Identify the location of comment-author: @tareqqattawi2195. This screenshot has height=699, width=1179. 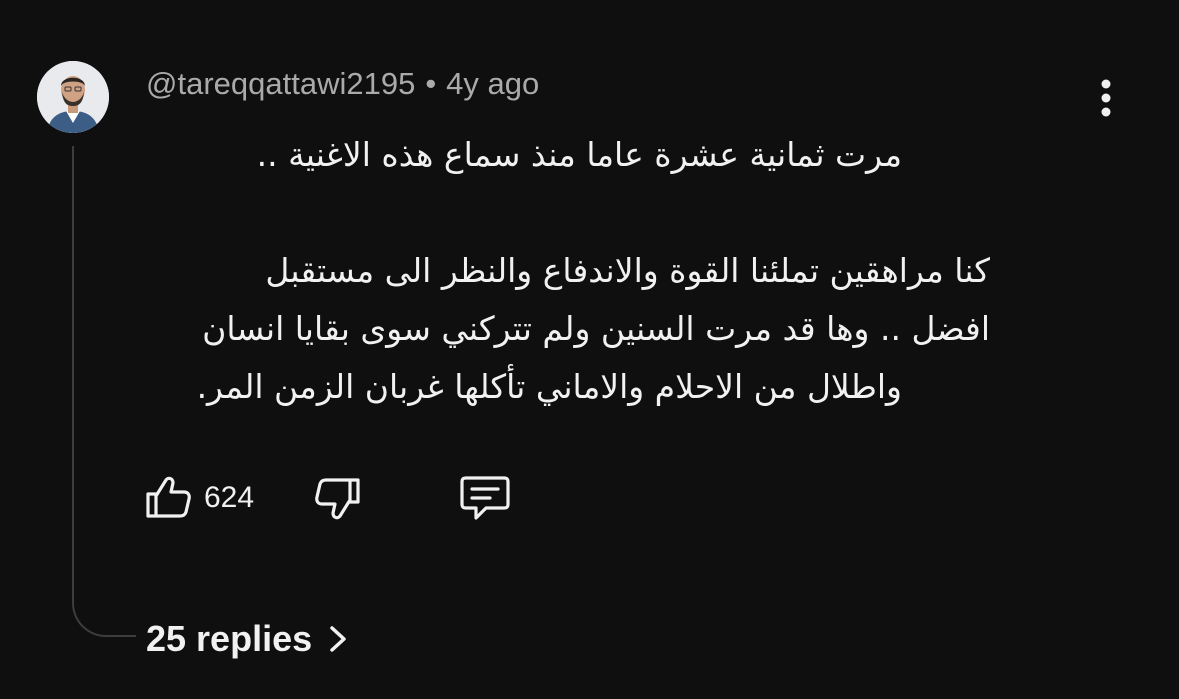
(280, 83).